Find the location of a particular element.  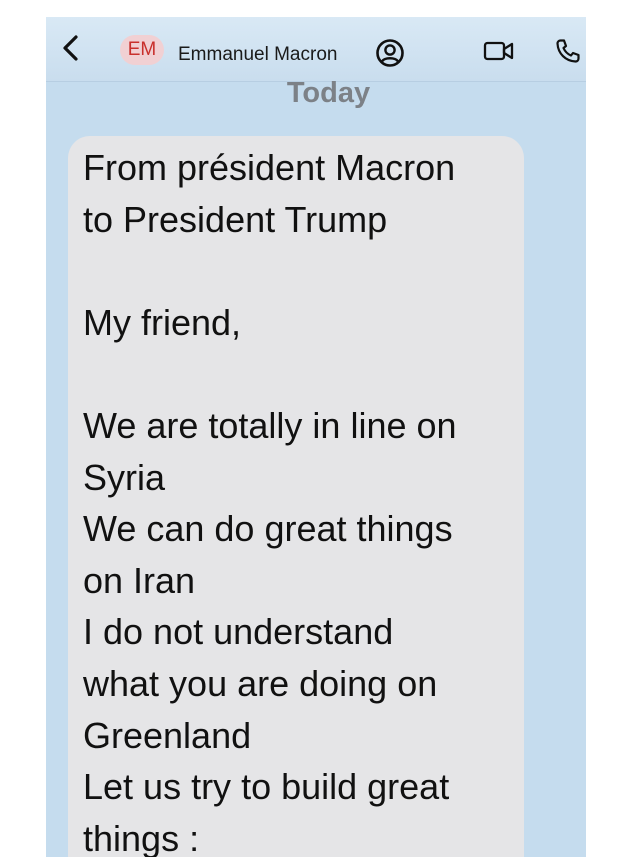

chevron-left-icon is located at coordinates (70, 48).